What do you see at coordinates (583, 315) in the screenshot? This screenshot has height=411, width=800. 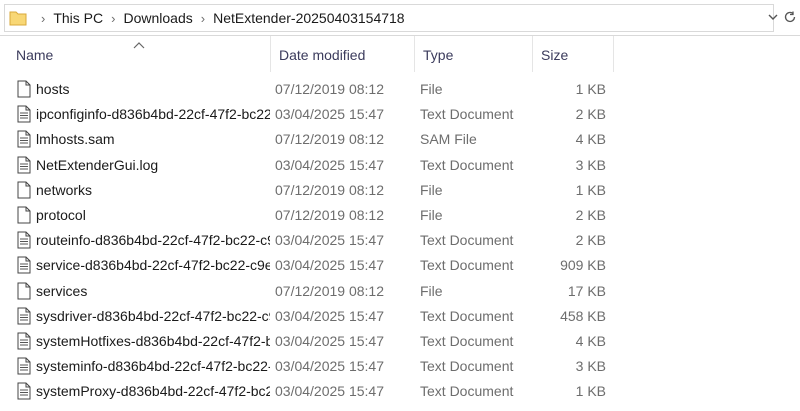 I see `file-size: 458 KB` at bounding box center [583, 315].